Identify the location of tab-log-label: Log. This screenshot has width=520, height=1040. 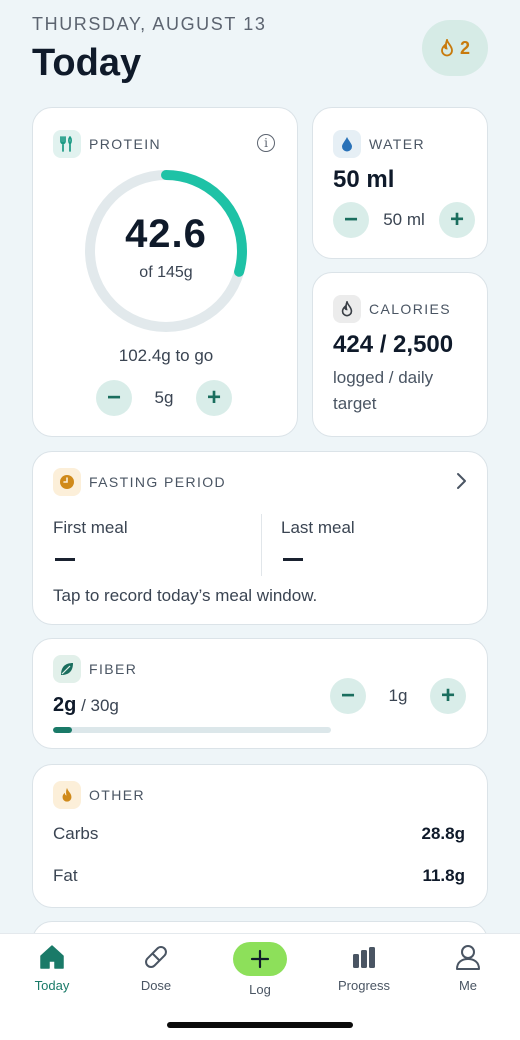
(260, 989).